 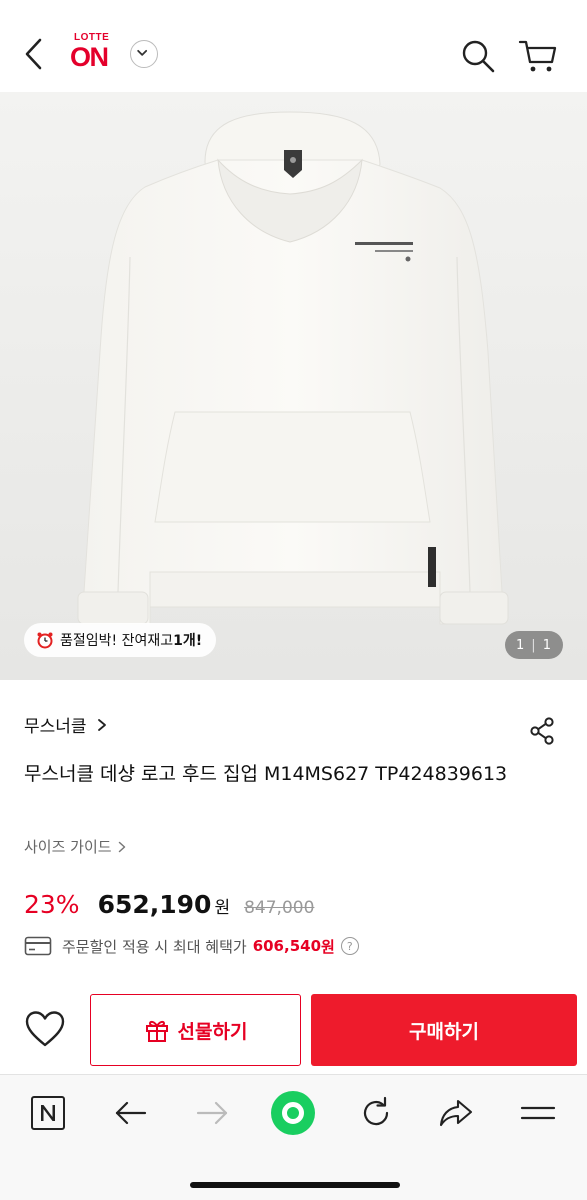 I want to click on original-price: 847,000, so click(x=279, y=908).